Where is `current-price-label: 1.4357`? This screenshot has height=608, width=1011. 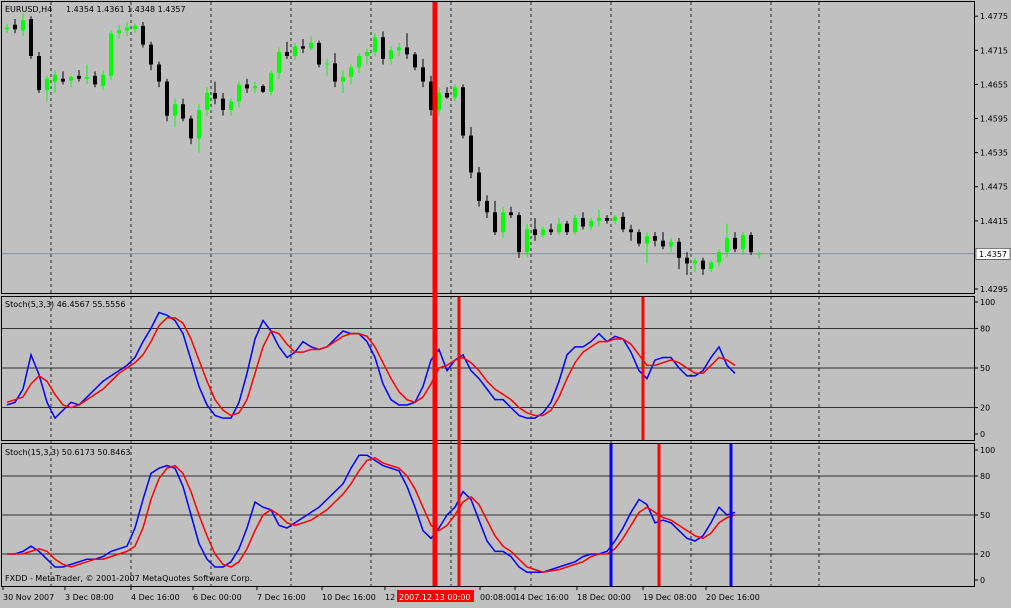 current-price-label: 1.4357 is located at coordinates (993, 254).